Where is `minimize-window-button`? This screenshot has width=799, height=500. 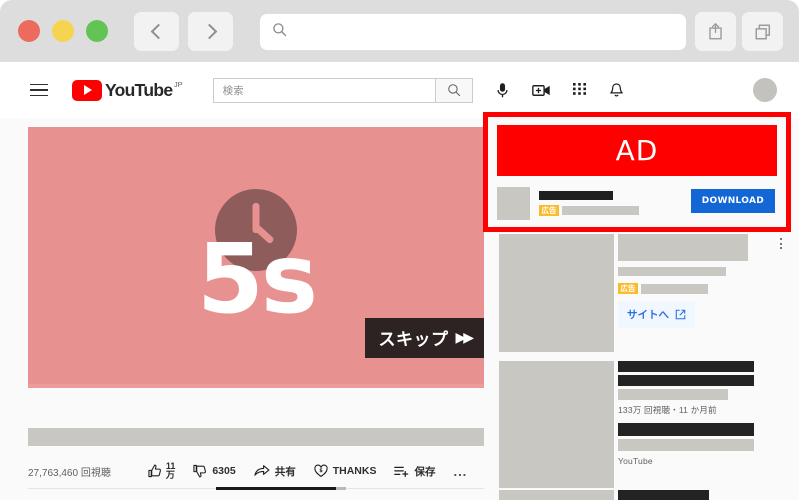
minimize-window-button is located at coordinates (63, 31).